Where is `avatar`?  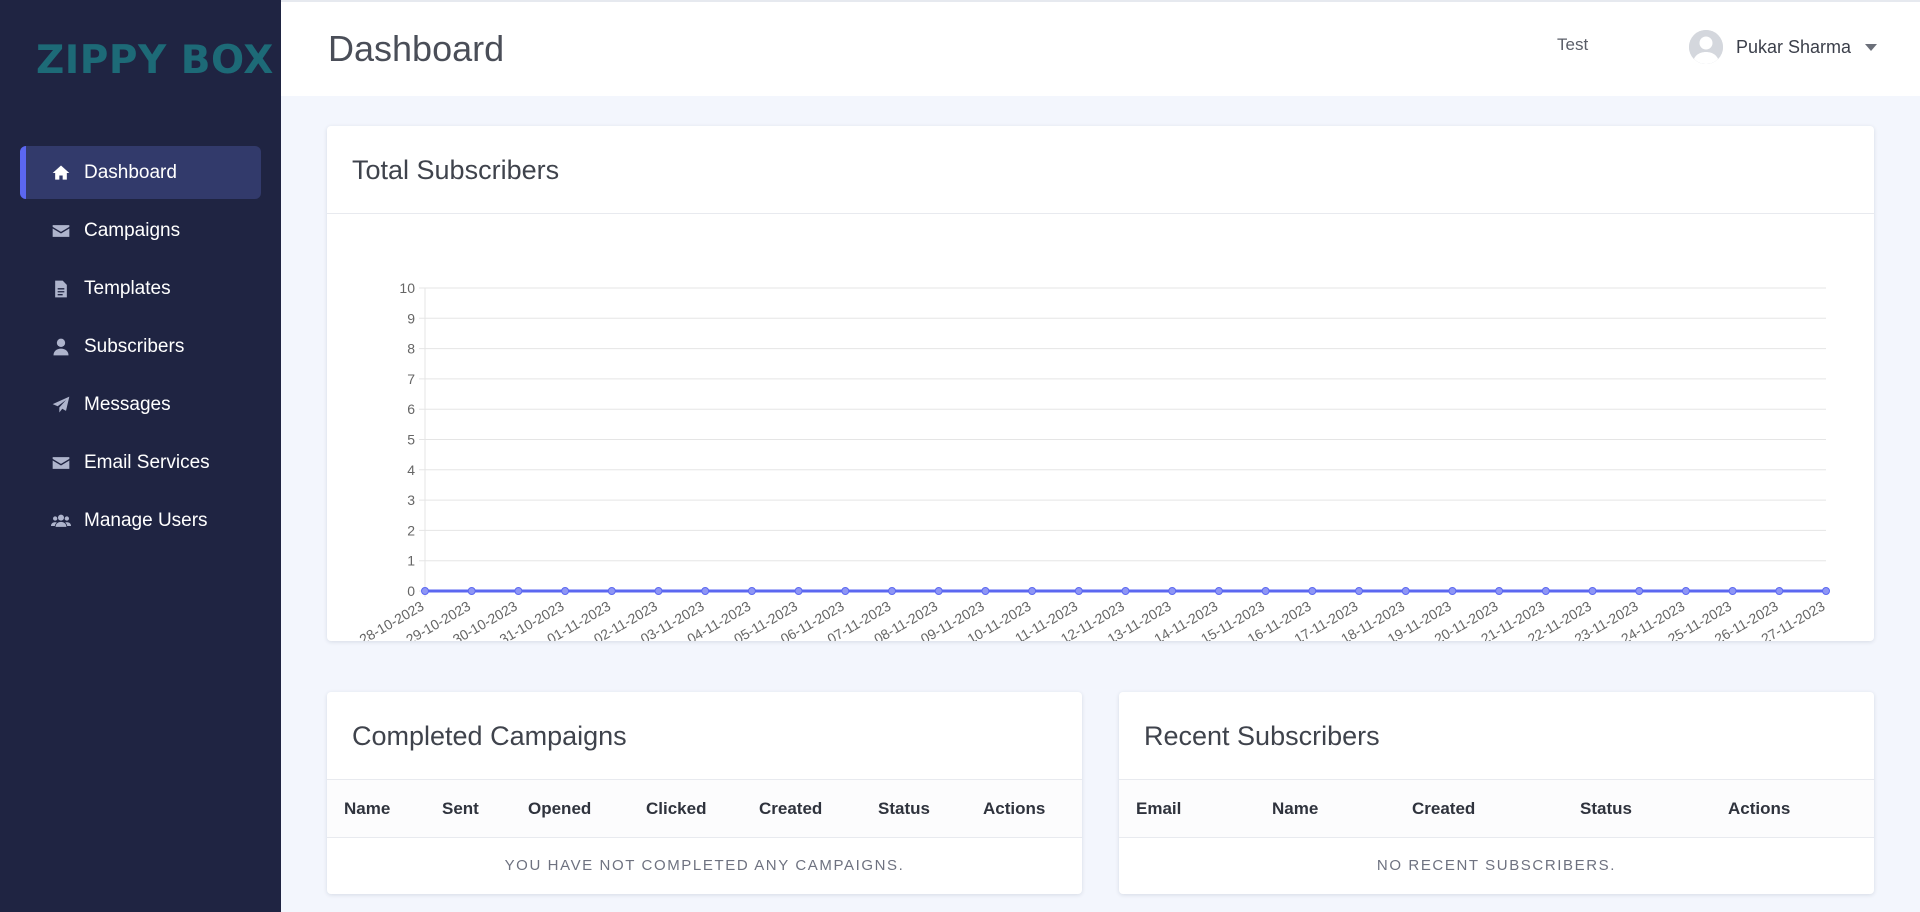
avatar is located at coordinates (1706, 47).